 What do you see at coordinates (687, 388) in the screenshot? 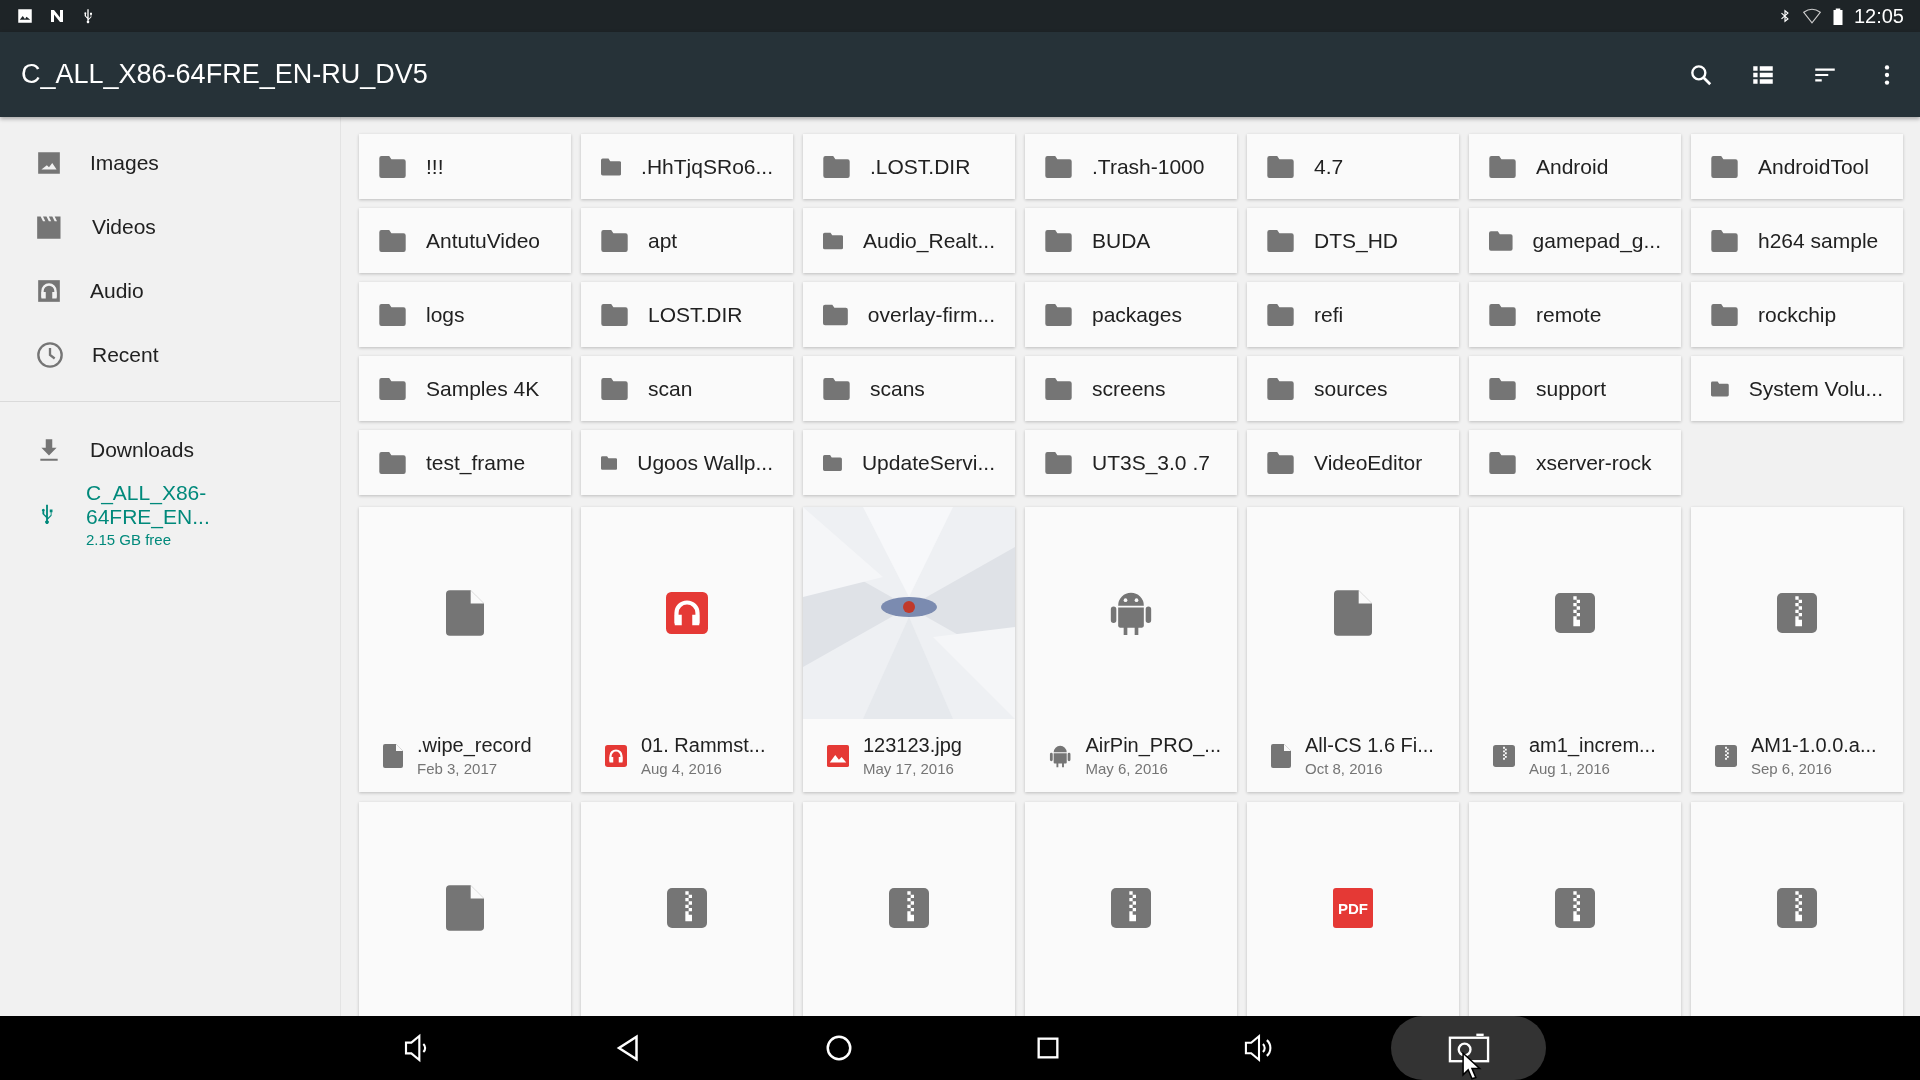
I see `folder-card: scan` at bounding box center [687, 388].